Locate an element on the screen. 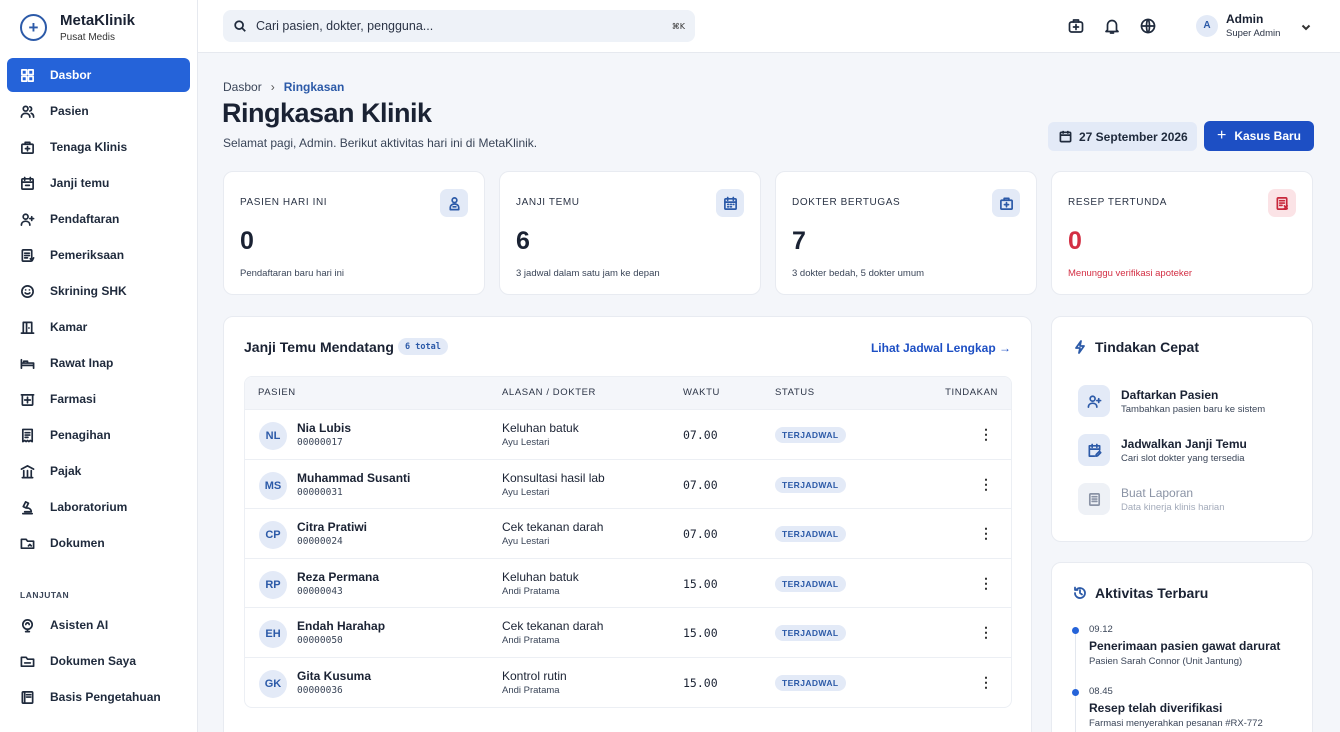 Image resolution: width=1340 pixels, height=732 pixels. activity-time: 09.12 is located at coordinates (1101, 629).